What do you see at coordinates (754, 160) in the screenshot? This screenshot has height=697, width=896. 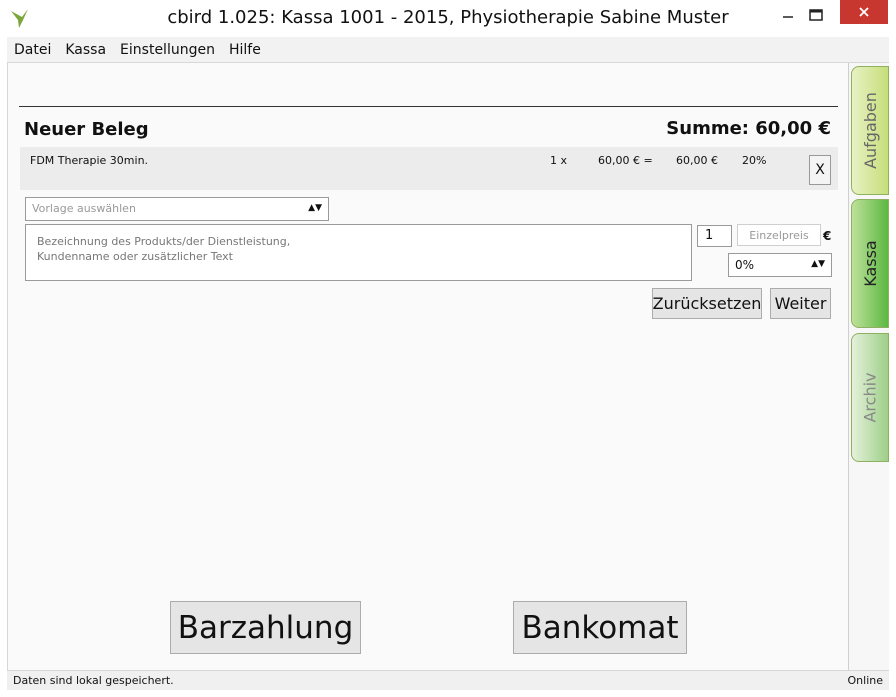 I see `item-tax-rate: 20%` at bounding box center [754, 160].